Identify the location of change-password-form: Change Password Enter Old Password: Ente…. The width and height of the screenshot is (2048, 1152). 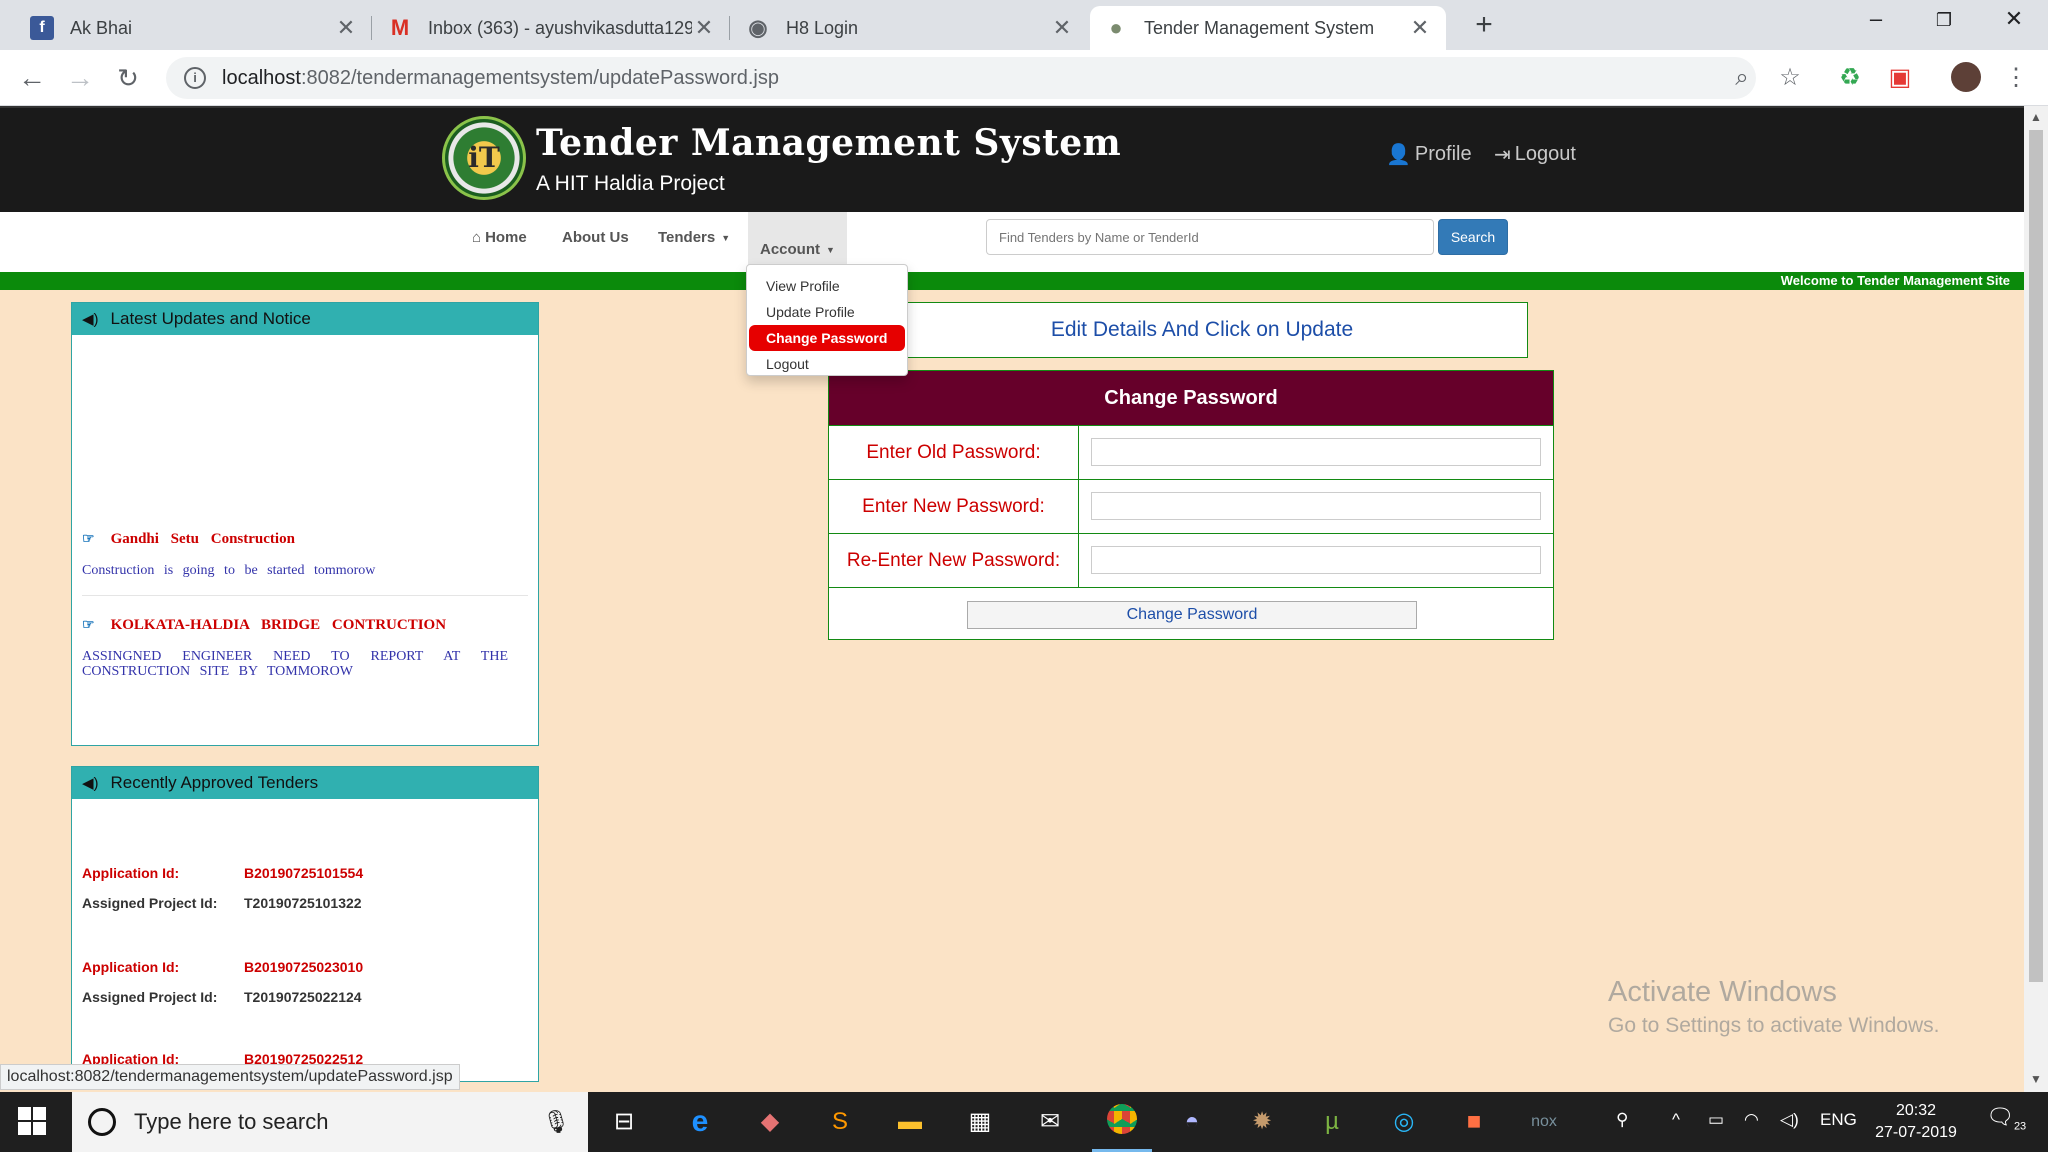
(1191, 505).